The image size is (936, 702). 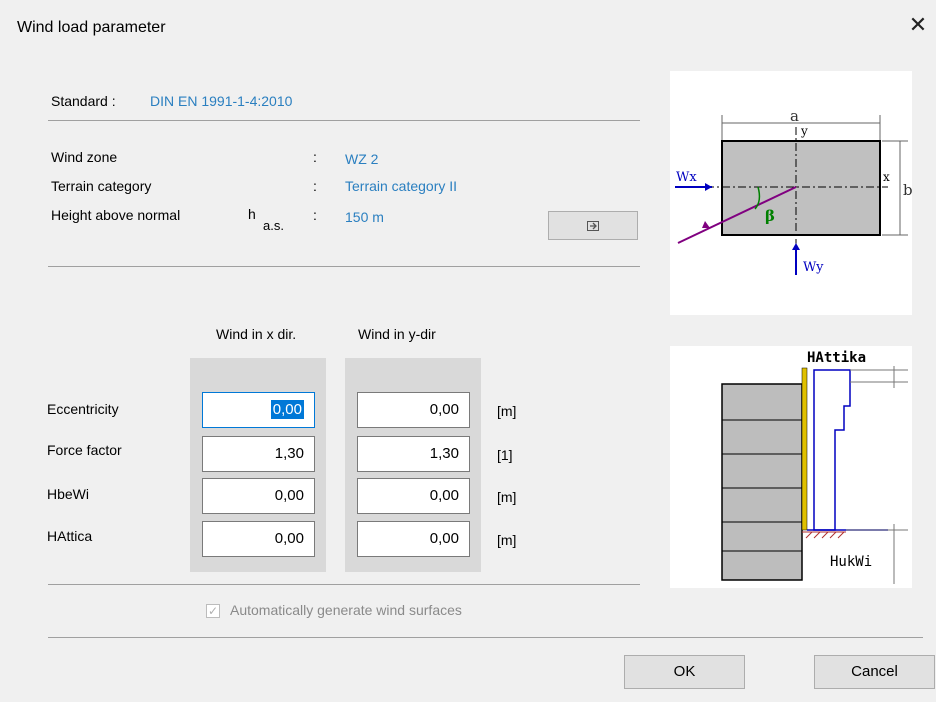 What do you see at coordinates (413, 410) in the screenshot?
I see `eccentricity-y-input: 0,00` at bounding box center [413, 410].